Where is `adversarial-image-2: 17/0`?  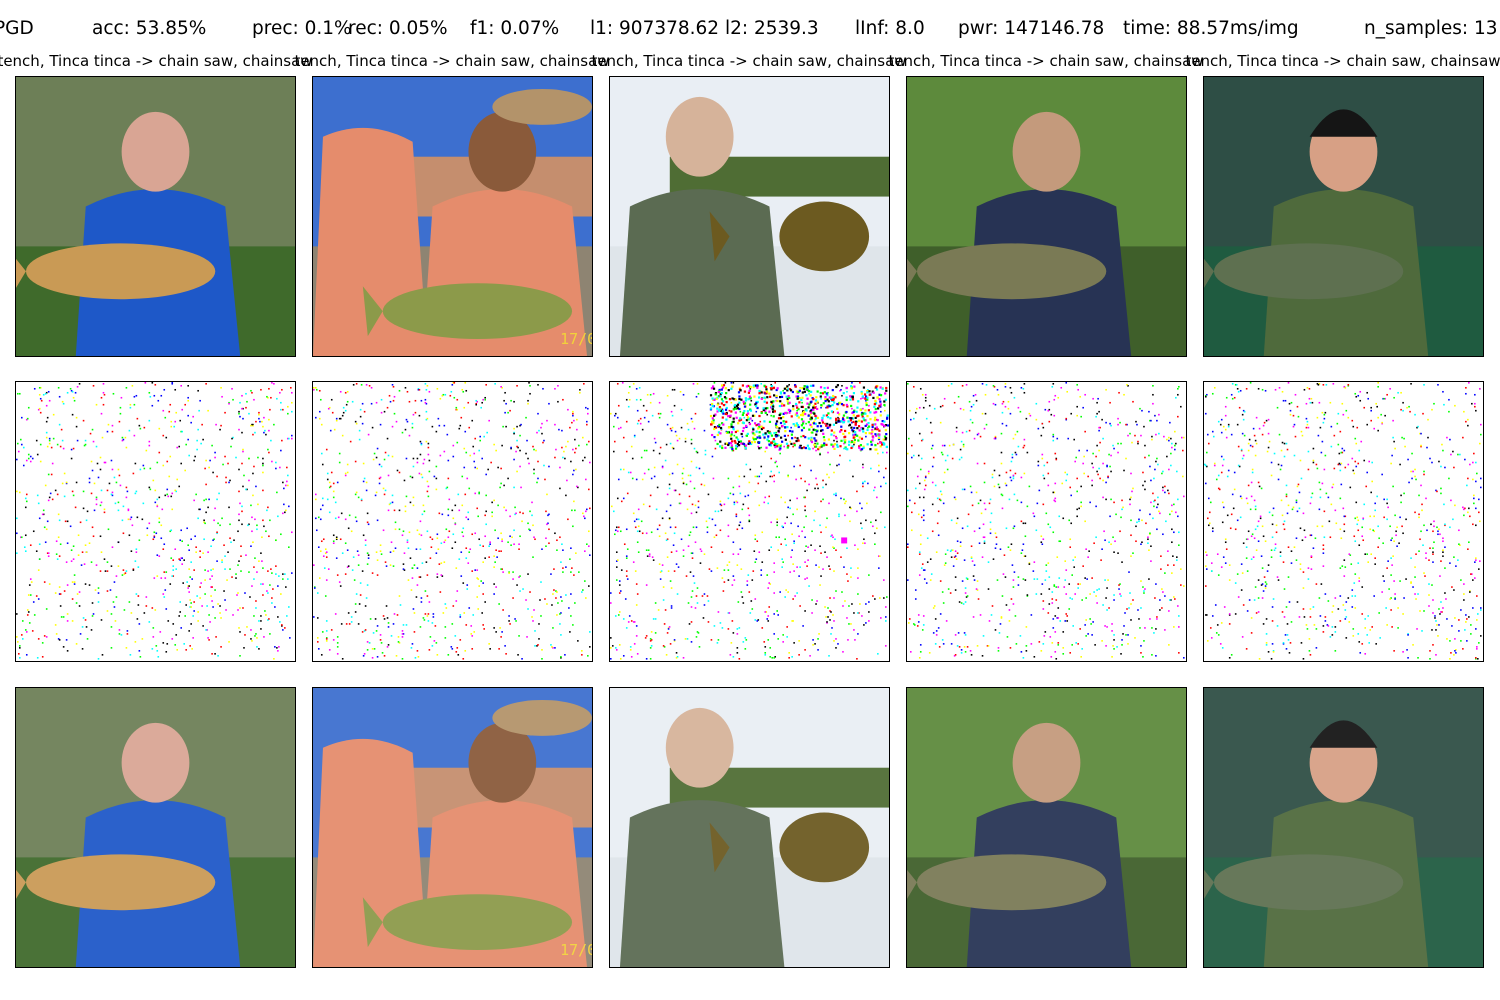
adversarial-image-2: 17/0 is located at coordinates (452, 827).